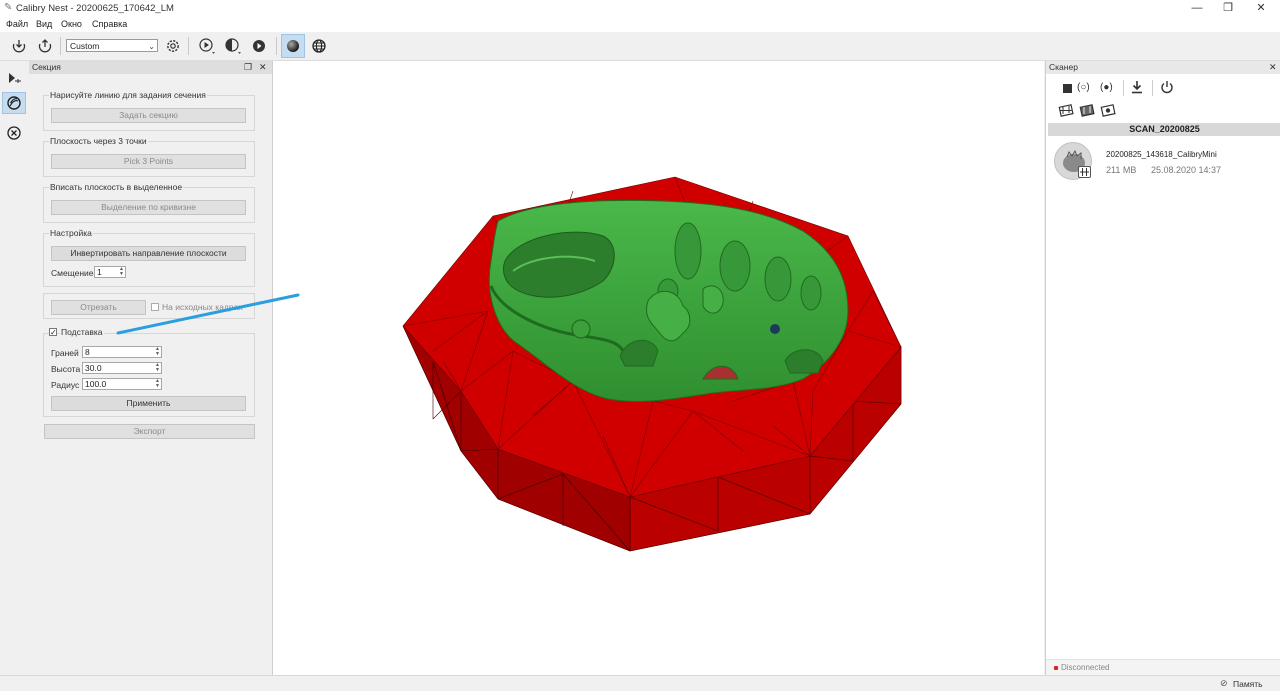 This screenshot has width=1280, height=691. What do you see at coordinates (248, 67) in the screenshot?
I see `float-panel-icon: ❐` at bounding box center [248, 67].